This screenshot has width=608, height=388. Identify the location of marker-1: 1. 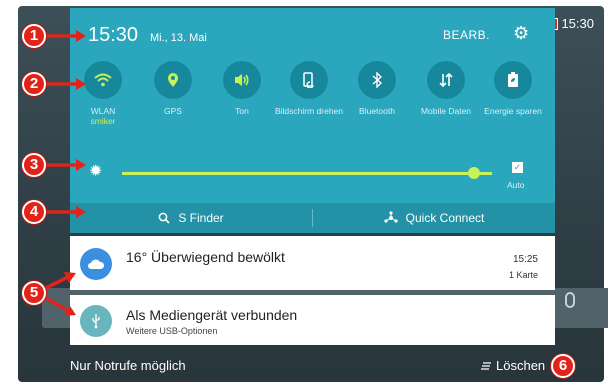
(34, 36).